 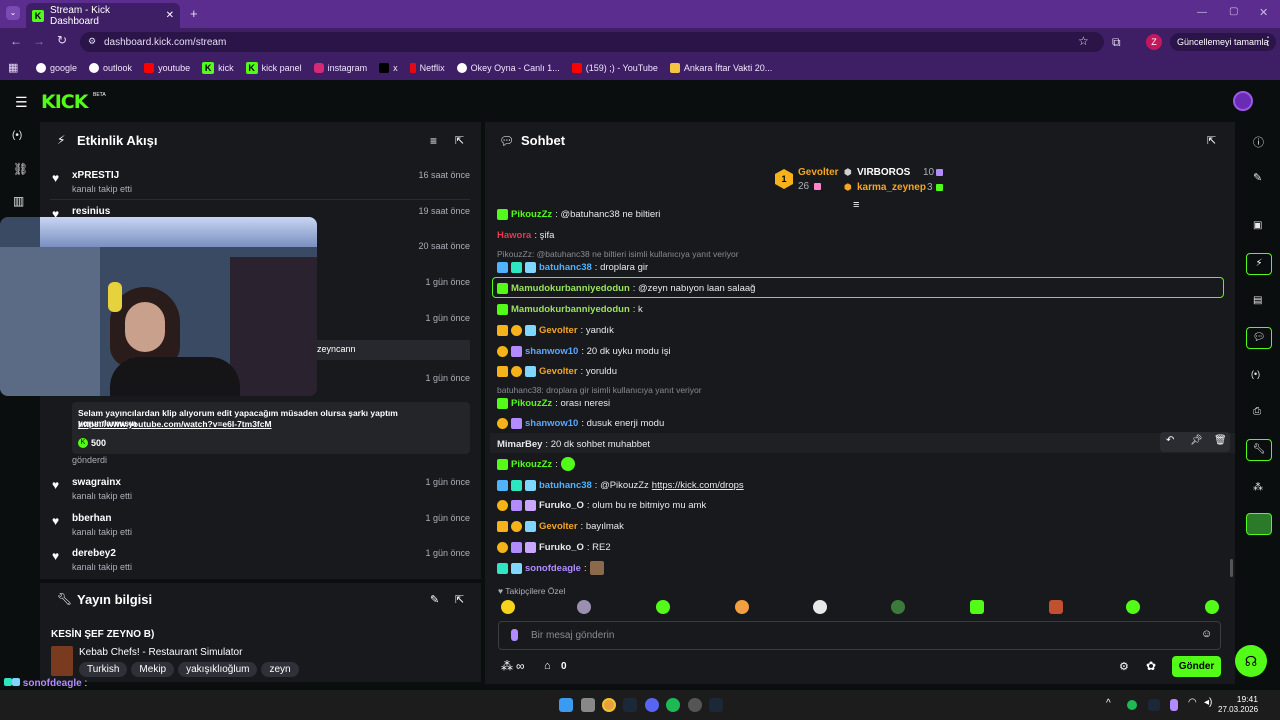 I want to click on bookmark-instagram: instagram, so click(x=340, y=67).